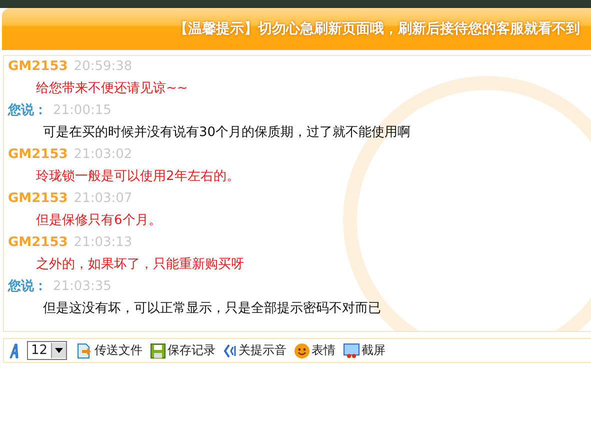 This screenshot has width=591, height=441. What do you see at coordinates (112, 88) in the screenshot?
I see `message-text: 给您带来不便还请见谅~~` at bounding box center [112, 88].